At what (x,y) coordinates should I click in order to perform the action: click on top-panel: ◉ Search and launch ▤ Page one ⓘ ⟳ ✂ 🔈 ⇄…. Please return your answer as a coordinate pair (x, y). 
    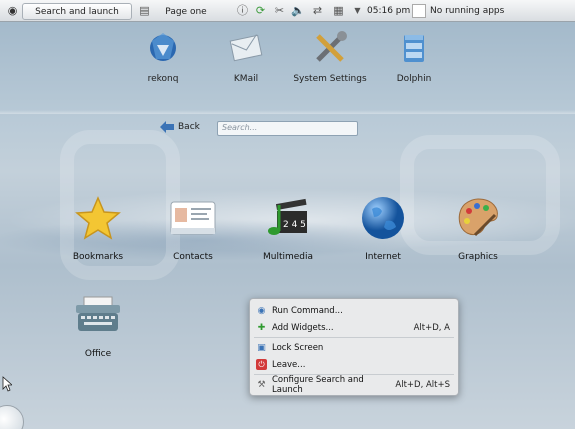
    Looking at the image, I should click on (287, 11).